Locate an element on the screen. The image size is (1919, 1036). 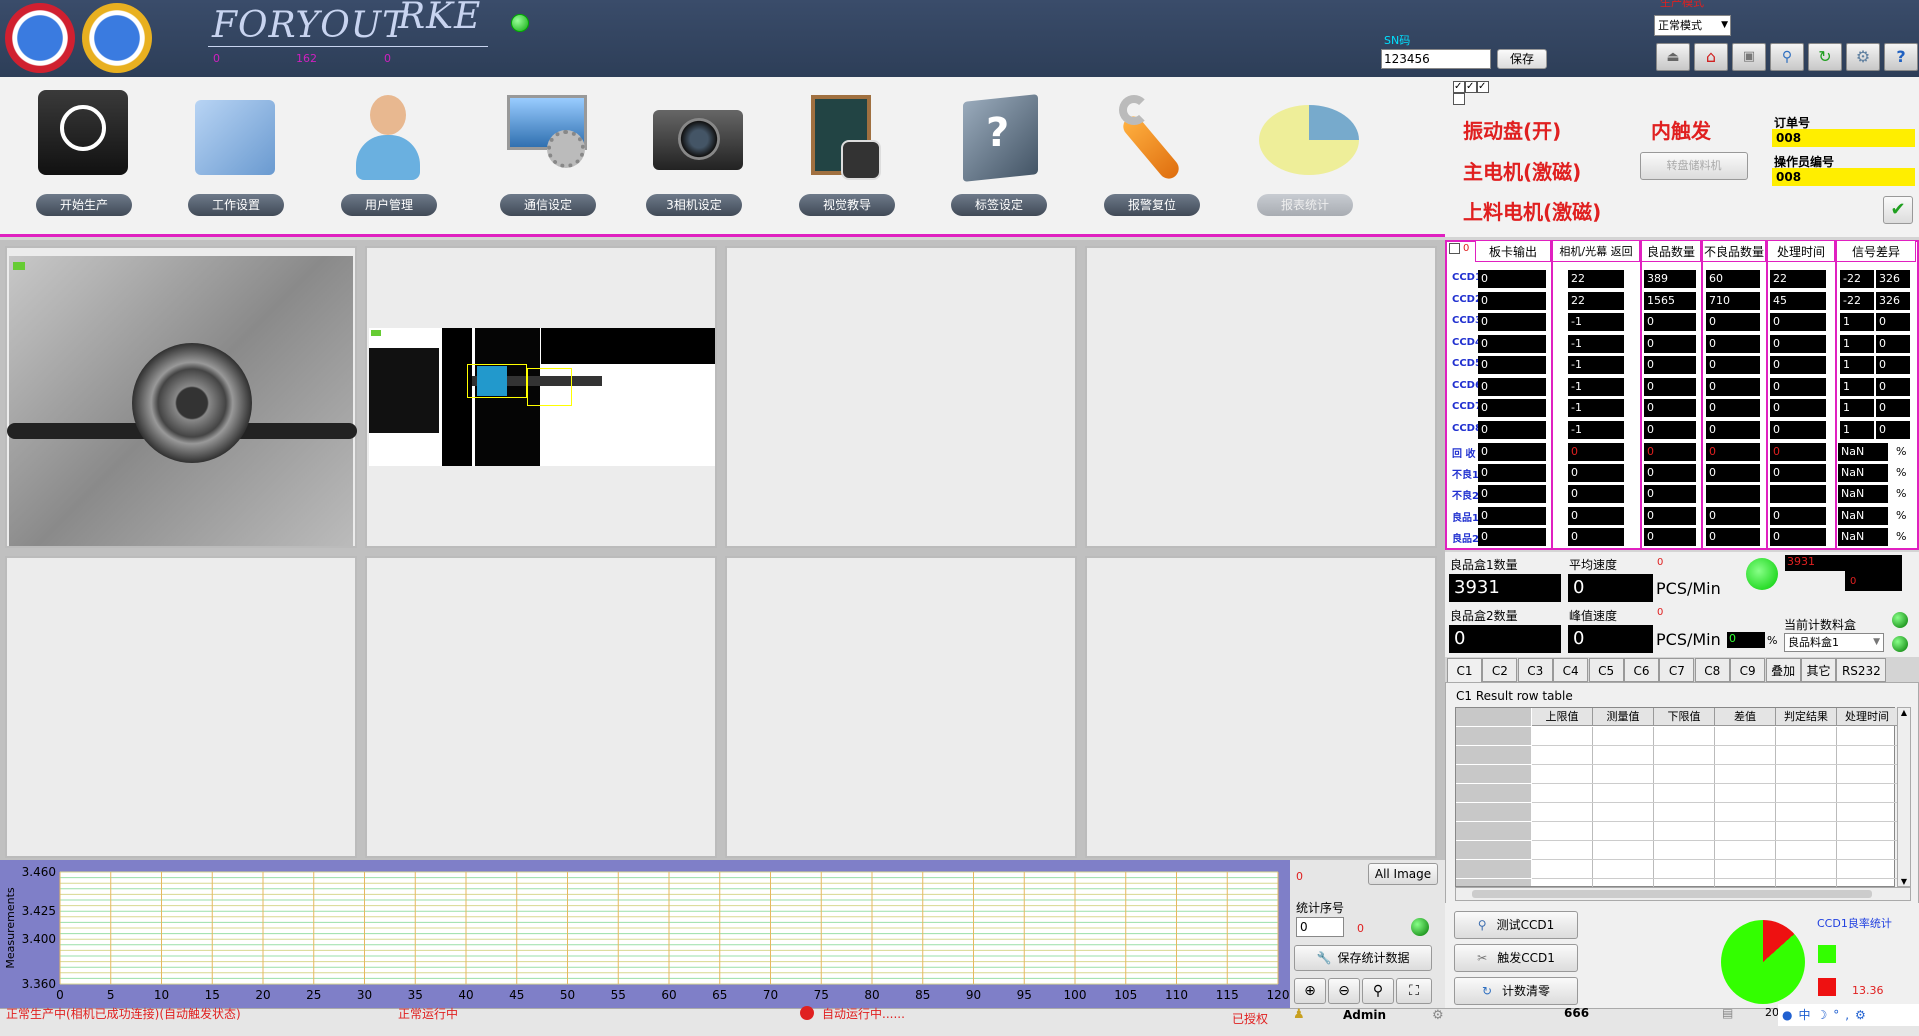
lock-button: ▣ is located at coordinates (1749, 57).